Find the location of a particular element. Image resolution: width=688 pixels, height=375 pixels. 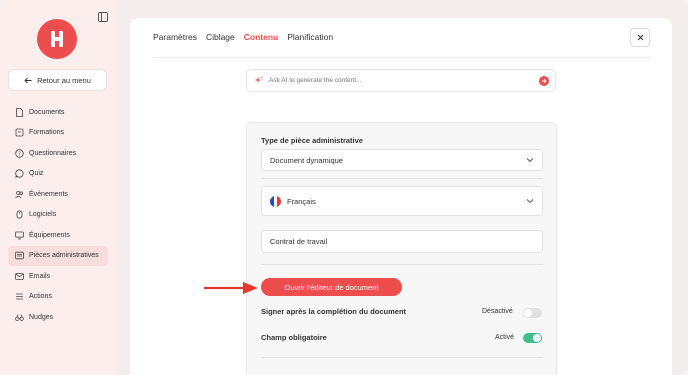

sidebar-item-logiciels: Logiciels is located at coordinates (58, 215).